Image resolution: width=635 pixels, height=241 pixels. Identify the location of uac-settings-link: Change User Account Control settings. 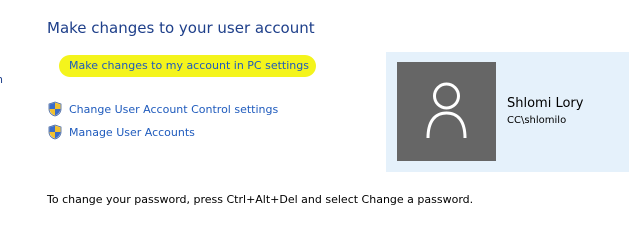
(162, 109).